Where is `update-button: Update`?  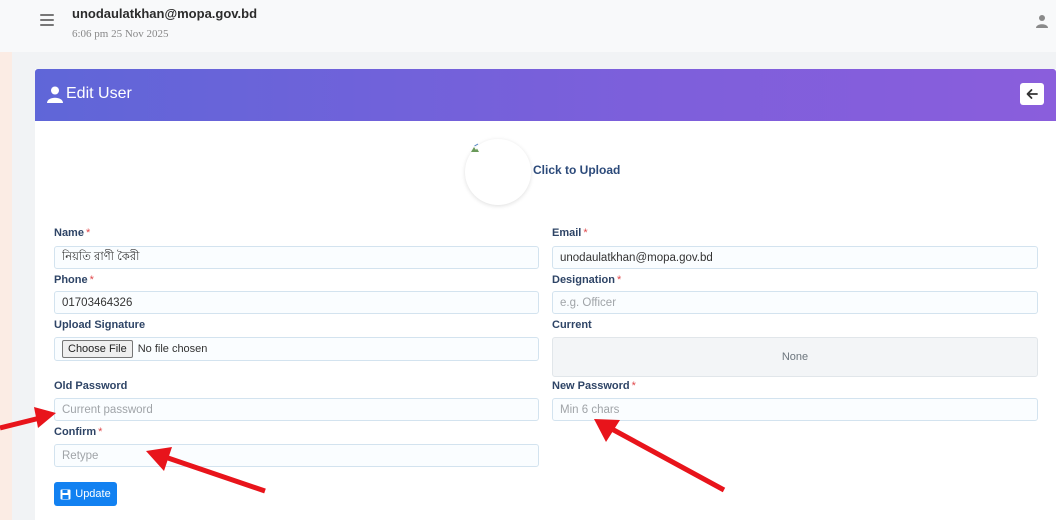 update-button: Update is located at coordinates (85, 494).